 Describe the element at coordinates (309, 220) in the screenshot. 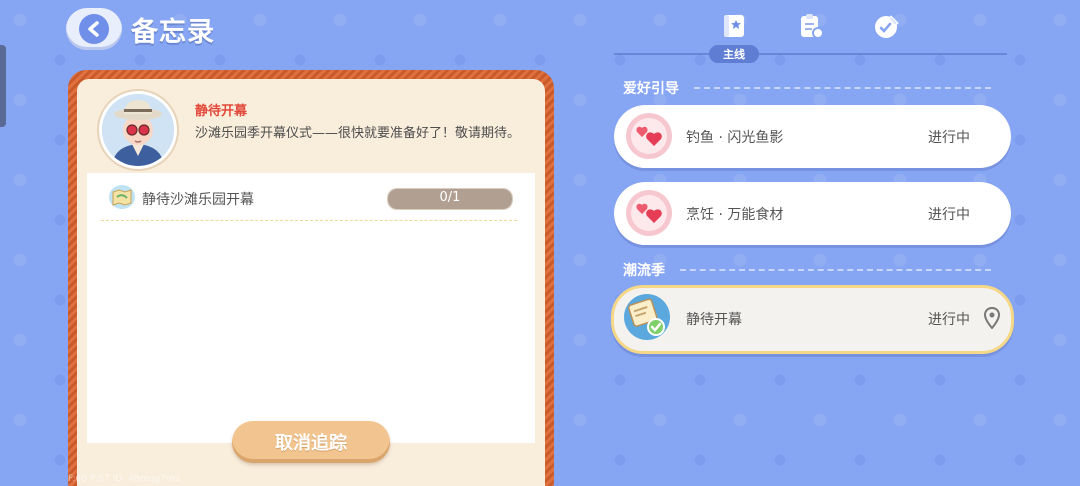

I see `row-divider` at that location.